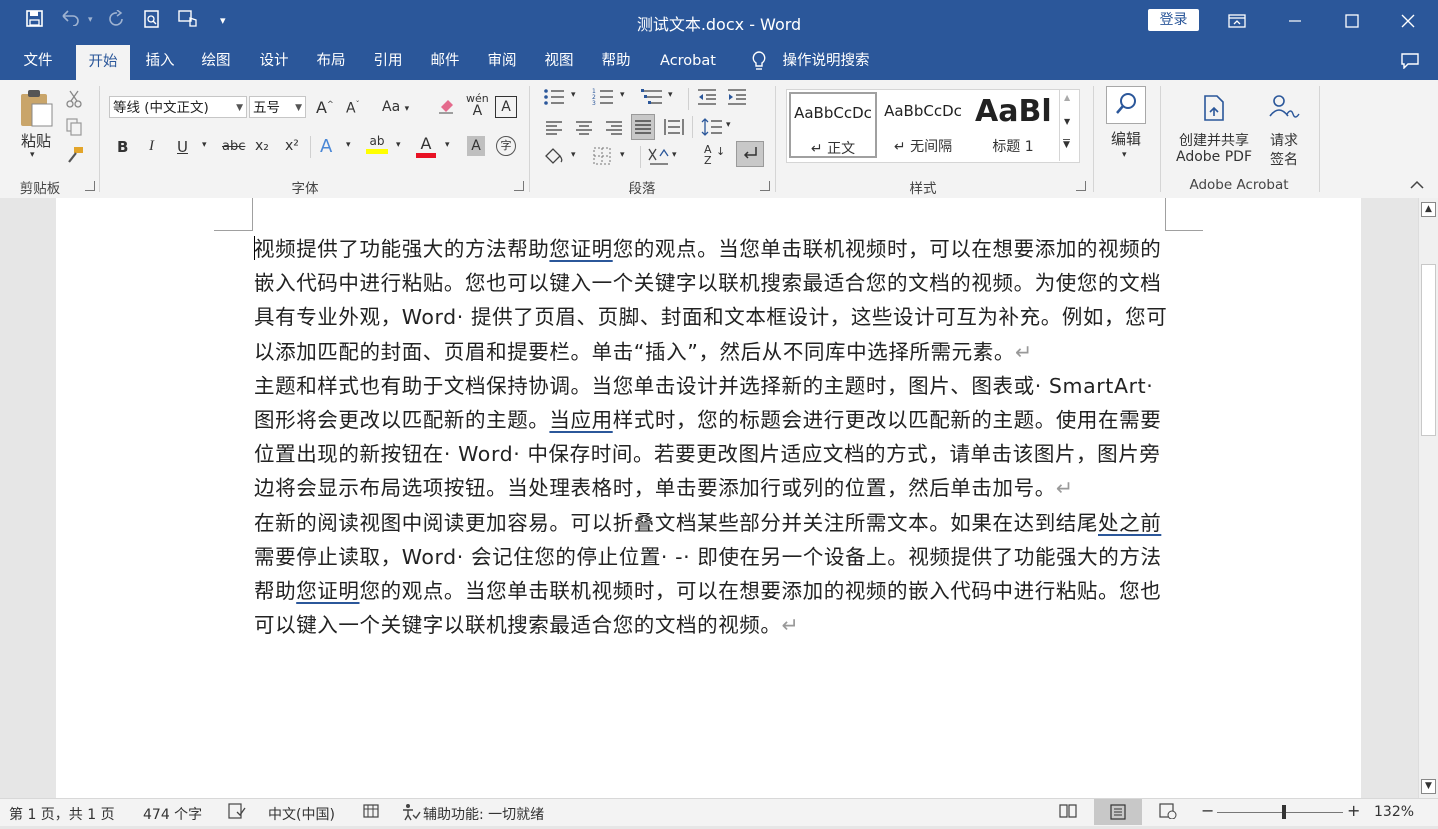 This screenshot has width=1438, height=829. What do you see at coordinates (1428, 350) in the screenshot?
I see `scroll-thumb` at bounding box center [1428, 350].